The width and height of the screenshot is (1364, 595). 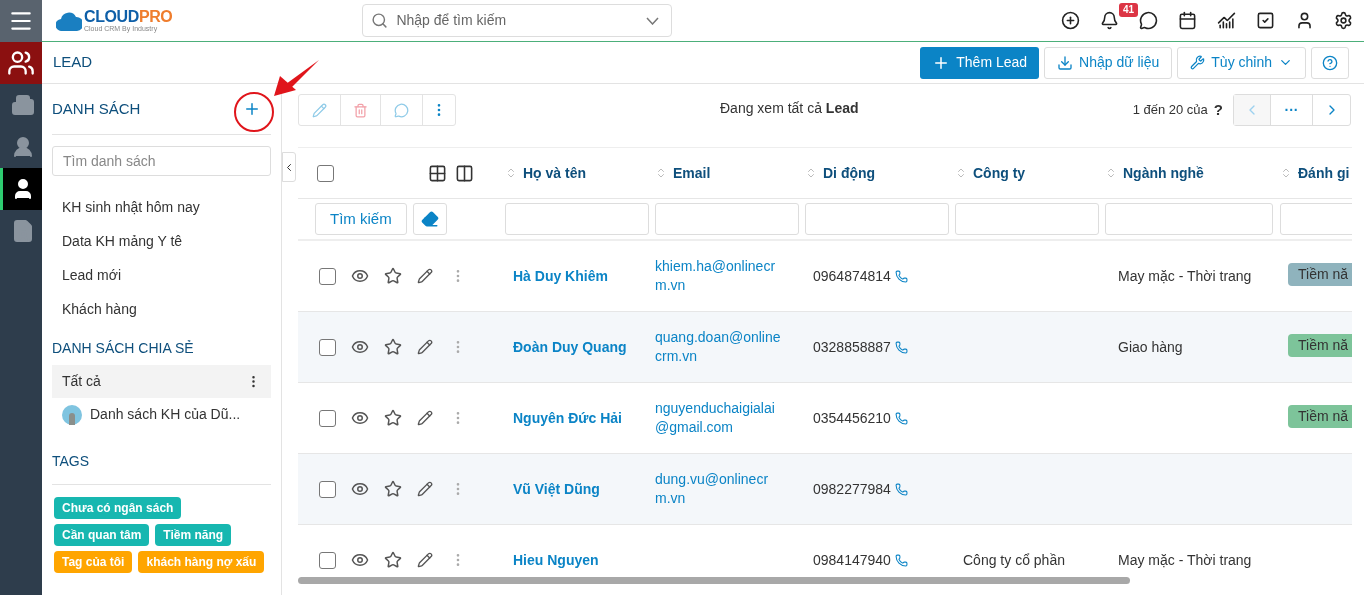 What do you see at coordinates (653, 20) in the screenshot?
I see `chevron-down-icon` at bounding box center [653, 20].